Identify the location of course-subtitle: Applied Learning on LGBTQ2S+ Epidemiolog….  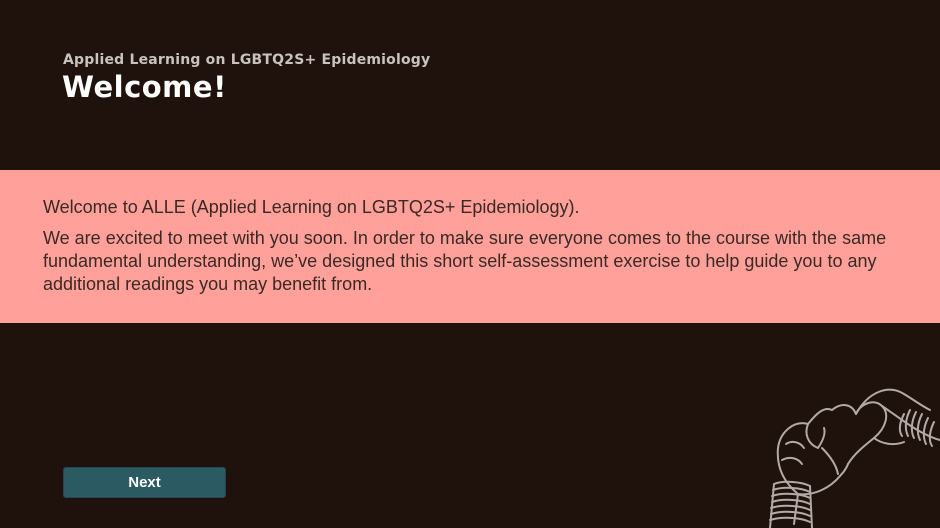
(247, 60).